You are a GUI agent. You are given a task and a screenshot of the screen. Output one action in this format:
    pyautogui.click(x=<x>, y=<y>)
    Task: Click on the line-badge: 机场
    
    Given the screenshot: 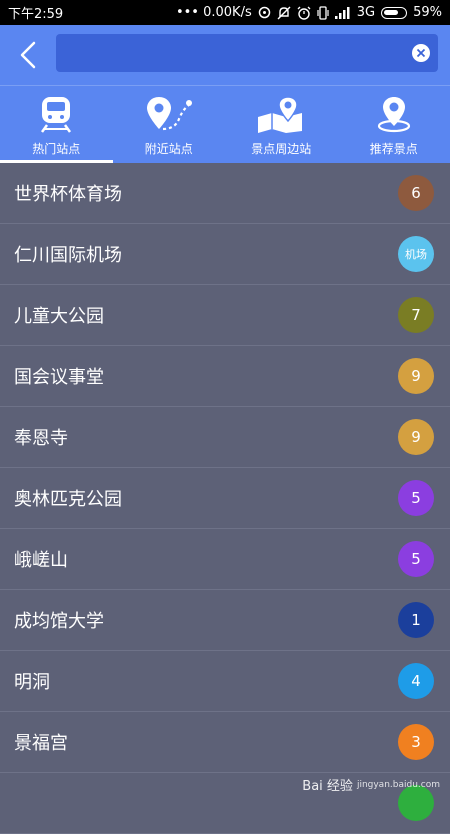 What is the action you would take?
    pyautogui.click(x=416, y=254)
    